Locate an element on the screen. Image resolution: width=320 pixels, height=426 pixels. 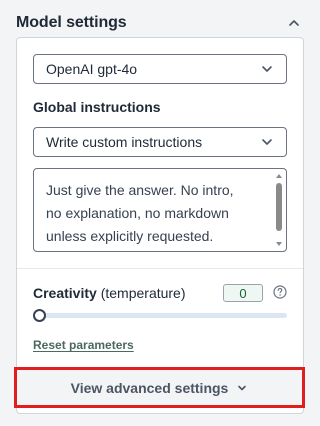
creativity-title: Creativity is located at coordinates (65, 293).